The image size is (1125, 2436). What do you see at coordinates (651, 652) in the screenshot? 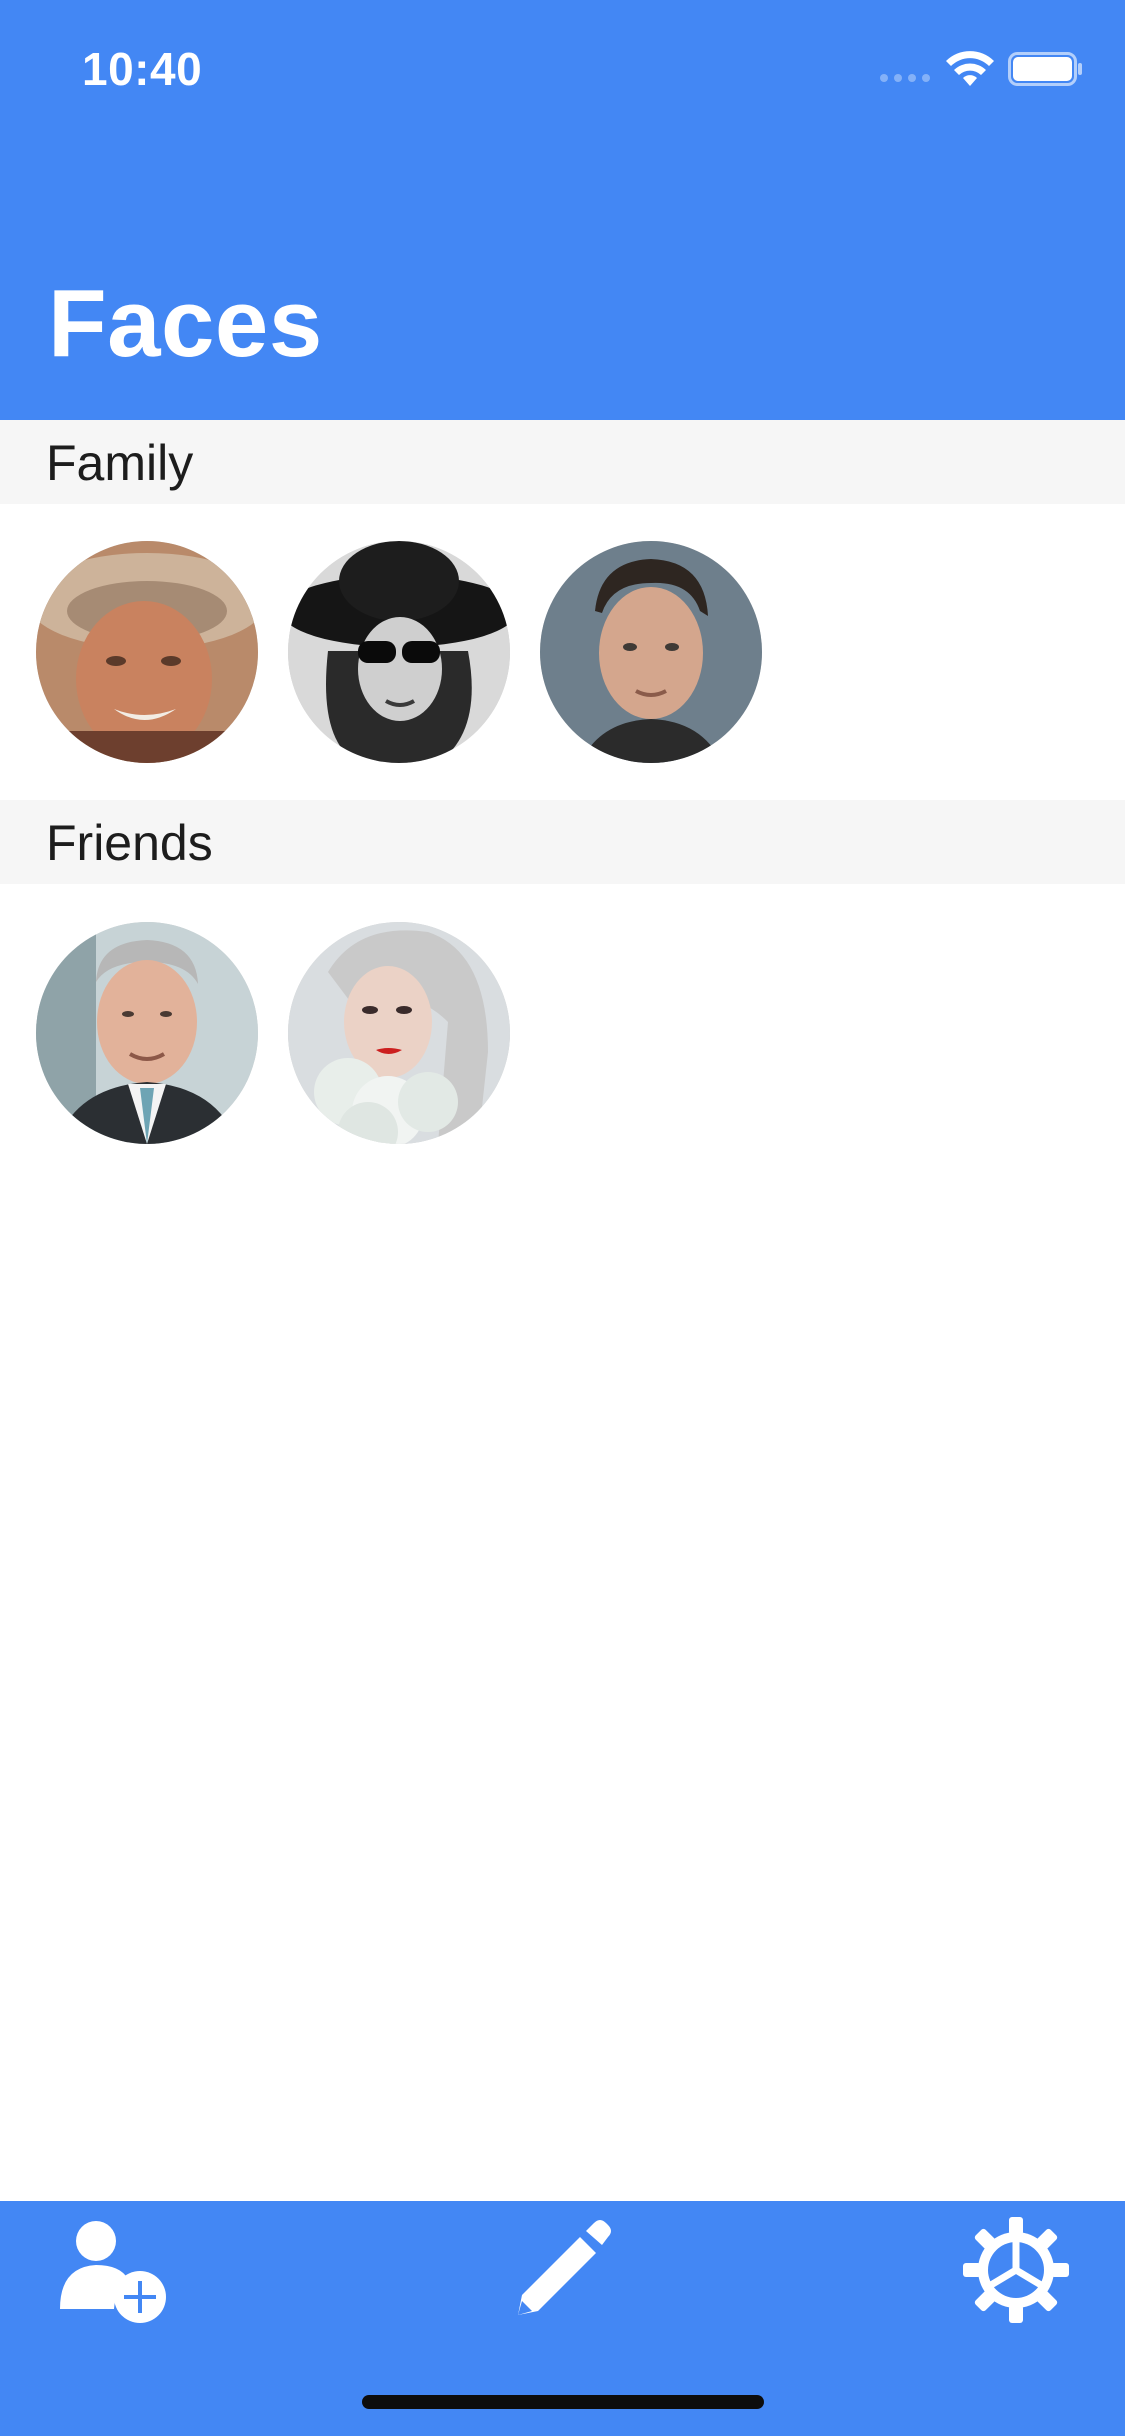
I see `family-face-3-avatar` at bounding box center [651, 652].